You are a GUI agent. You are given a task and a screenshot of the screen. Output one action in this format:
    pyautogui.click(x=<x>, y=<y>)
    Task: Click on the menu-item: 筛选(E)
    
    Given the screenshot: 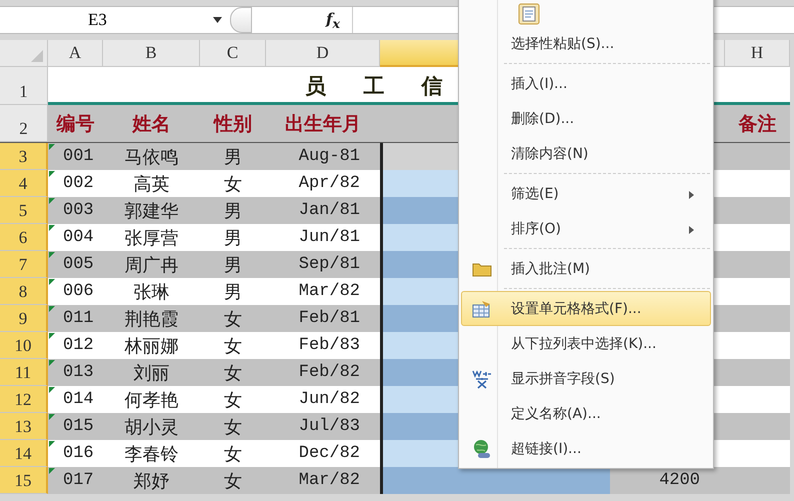 What is the action you would take?
    pyautogui.click(x=586, y=193)
    